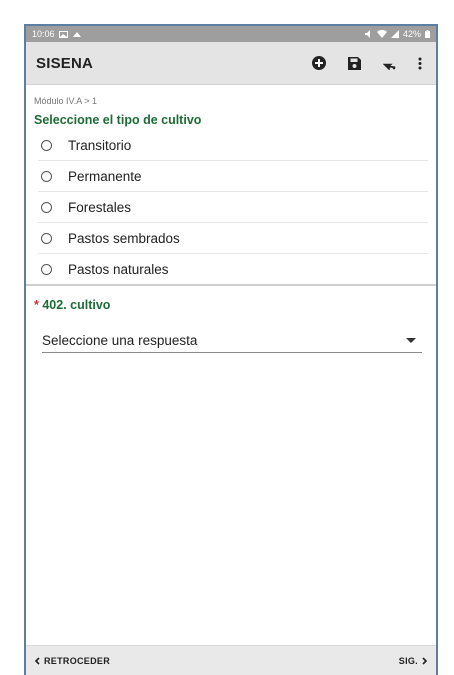  I want to click on question-crop-type-label: Seleccione el tipo de cultivo, so click(118, 120).